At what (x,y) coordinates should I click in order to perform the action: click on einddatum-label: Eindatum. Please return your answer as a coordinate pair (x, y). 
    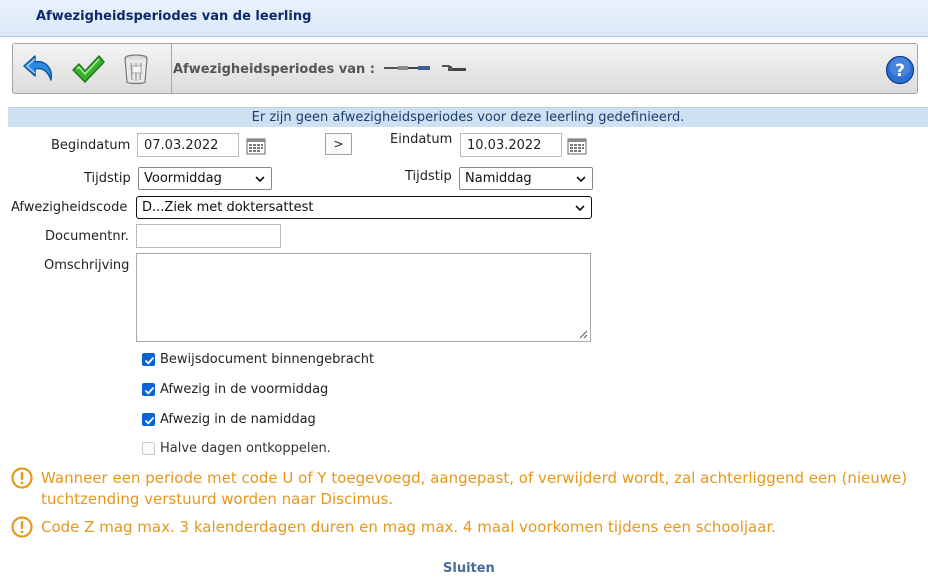
    Looking at the image, I should click on (421, 139).